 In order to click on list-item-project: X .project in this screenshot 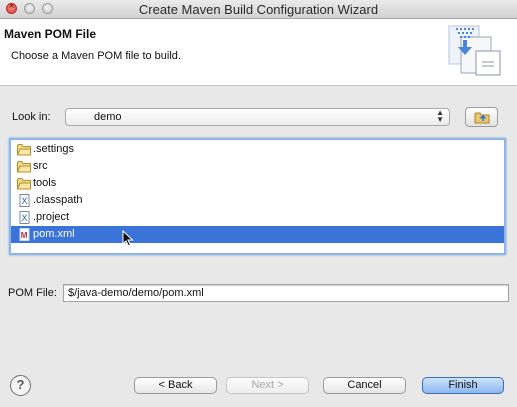, I will do `click(257, 217)`.